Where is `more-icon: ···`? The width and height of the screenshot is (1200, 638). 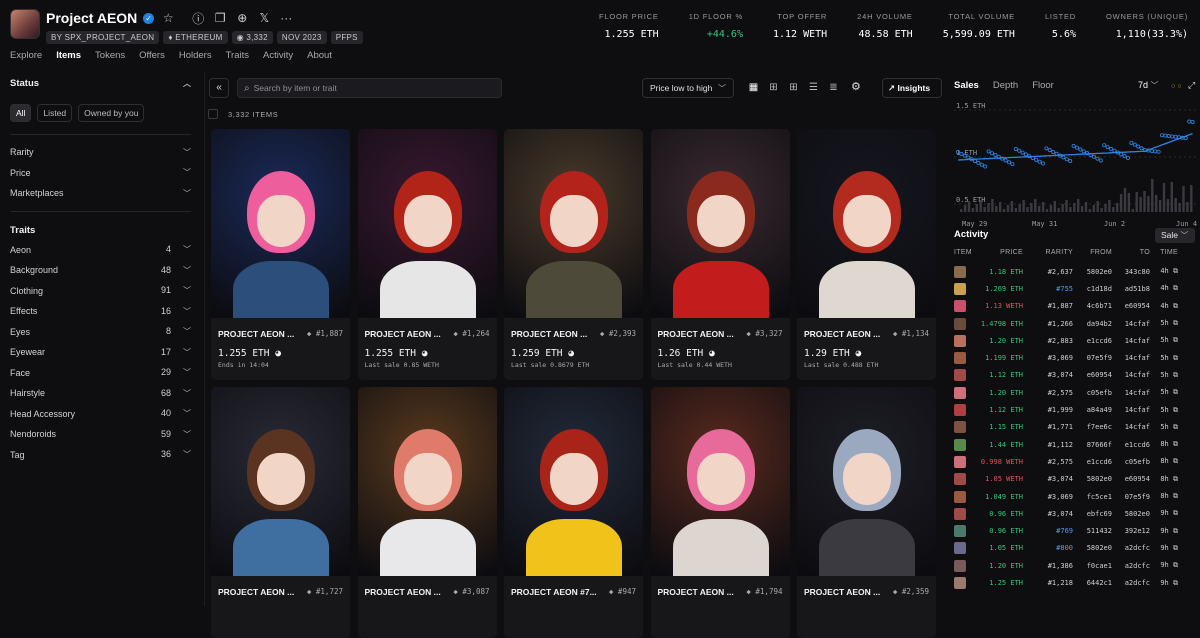 more-icon: ··· is located at coordinates (286, 18).